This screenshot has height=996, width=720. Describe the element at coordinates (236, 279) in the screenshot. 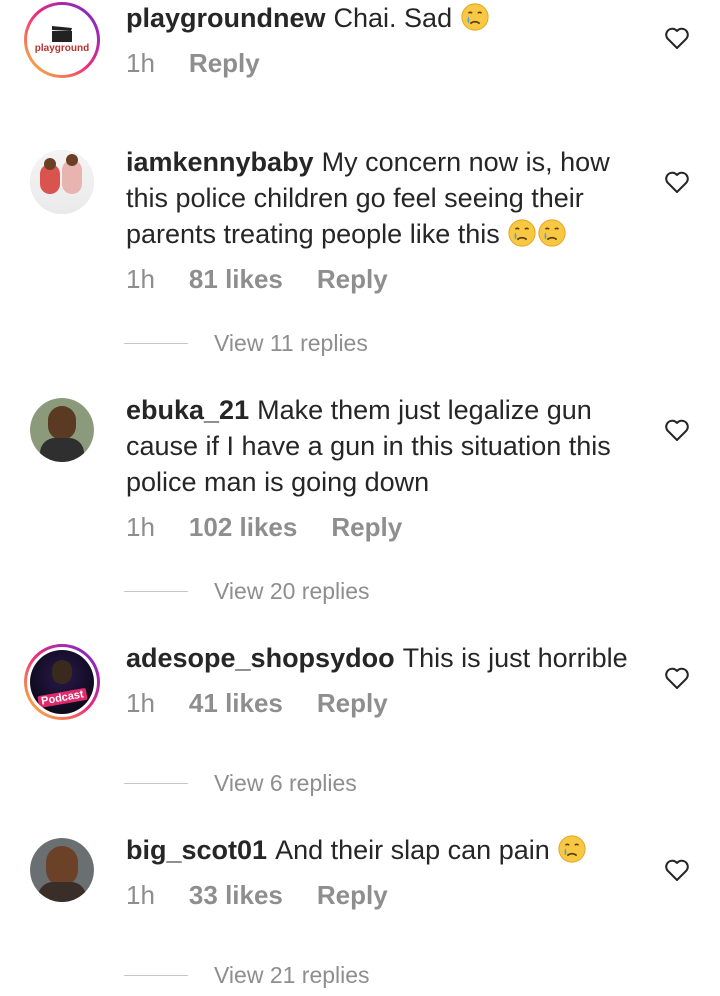

I see `likes-count: 81 likes` at that location.